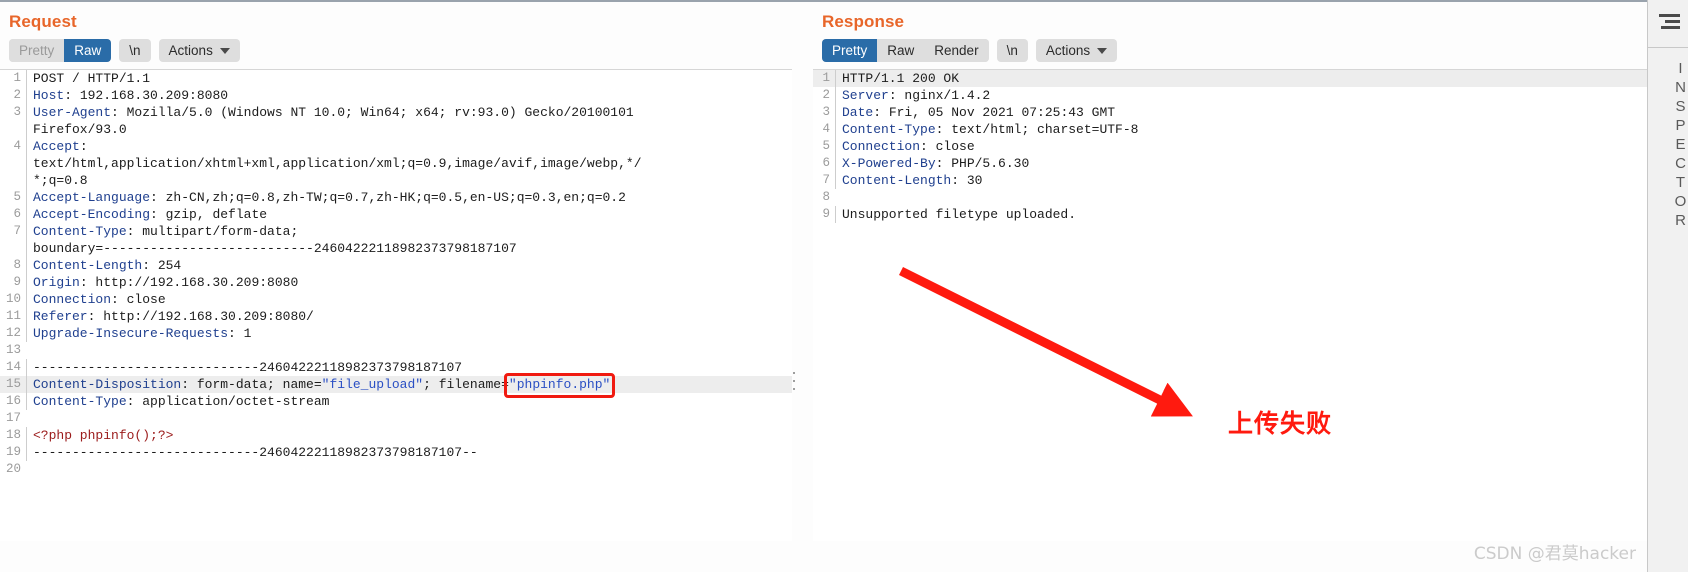 The image size is (1688, 572). What do you see at coordinates (13, 333) in the screenshot?
I see `line-number: 12` at bounding box center [13, 333].